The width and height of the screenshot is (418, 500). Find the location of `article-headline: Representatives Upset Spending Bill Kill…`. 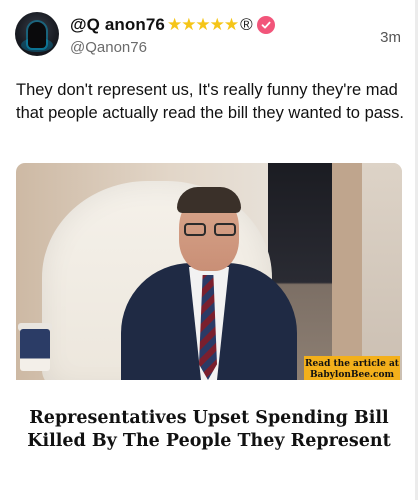

article-headline: Representatives Upset Spending Bill Kill… is located at coordinates (209, 430).